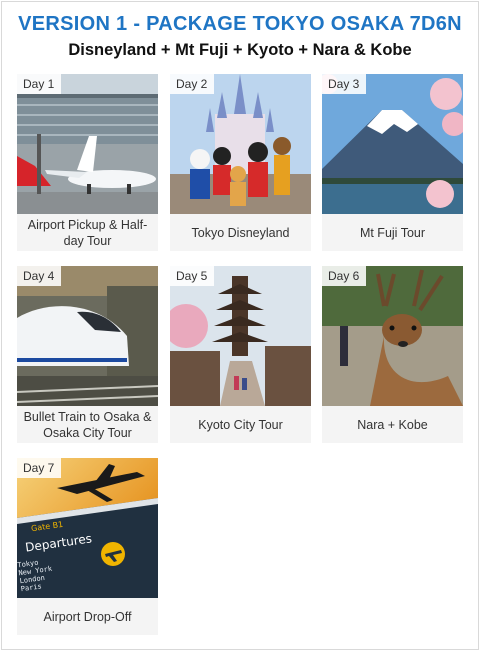 The height and width of the screenshot is (651, 480). Describe the element at coordinates (87, 336) in the screenshot. I see `shinkansen-photo: Day 4` at that location.